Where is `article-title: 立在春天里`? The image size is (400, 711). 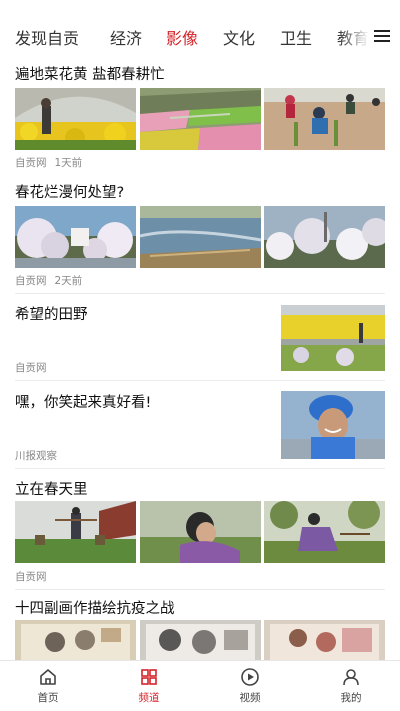 article-title: 立在春天里 is located at coordinates (51, 488).